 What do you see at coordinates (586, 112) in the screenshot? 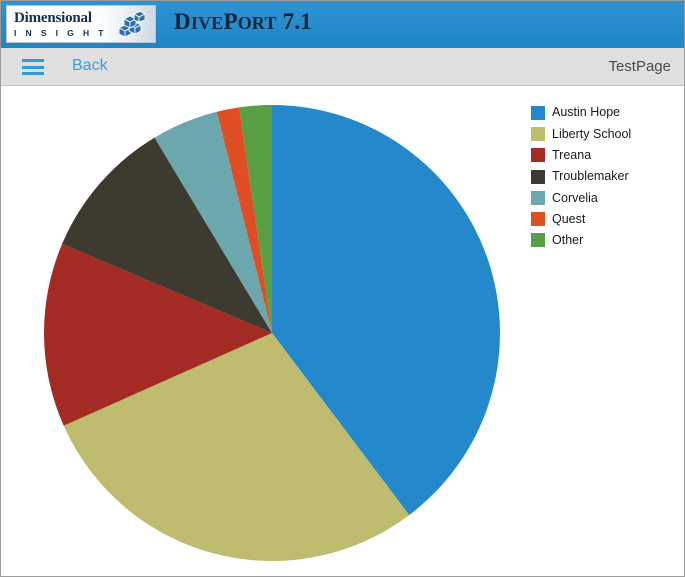
I see `legend-label-austin-hope: Austin Hope` at bounding box center [586, 112].